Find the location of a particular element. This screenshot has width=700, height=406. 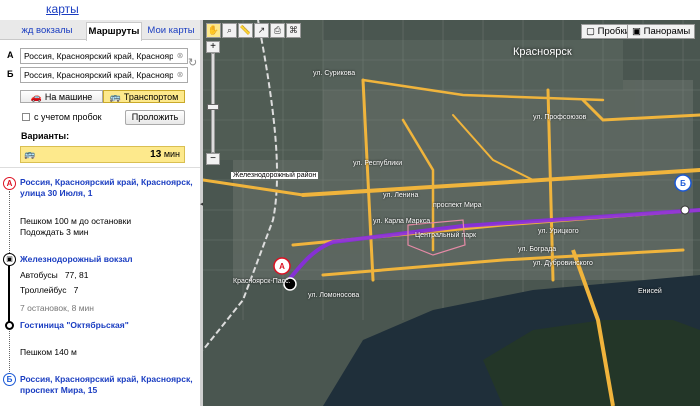

trolley-lines: Троллейбус 7 is located at coordinates (49, 290).